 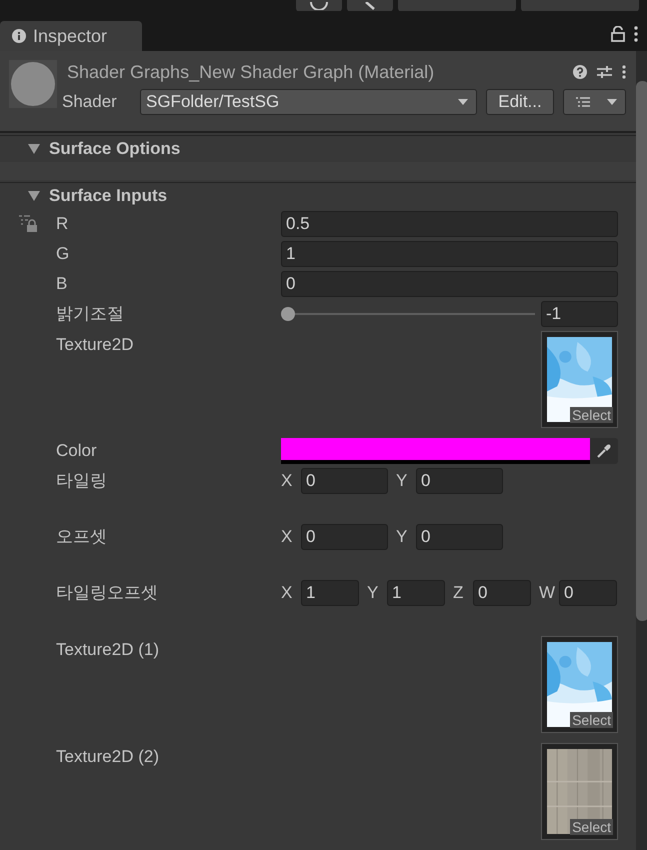 I want to click on lock-icon, so click(x=618, y=34).